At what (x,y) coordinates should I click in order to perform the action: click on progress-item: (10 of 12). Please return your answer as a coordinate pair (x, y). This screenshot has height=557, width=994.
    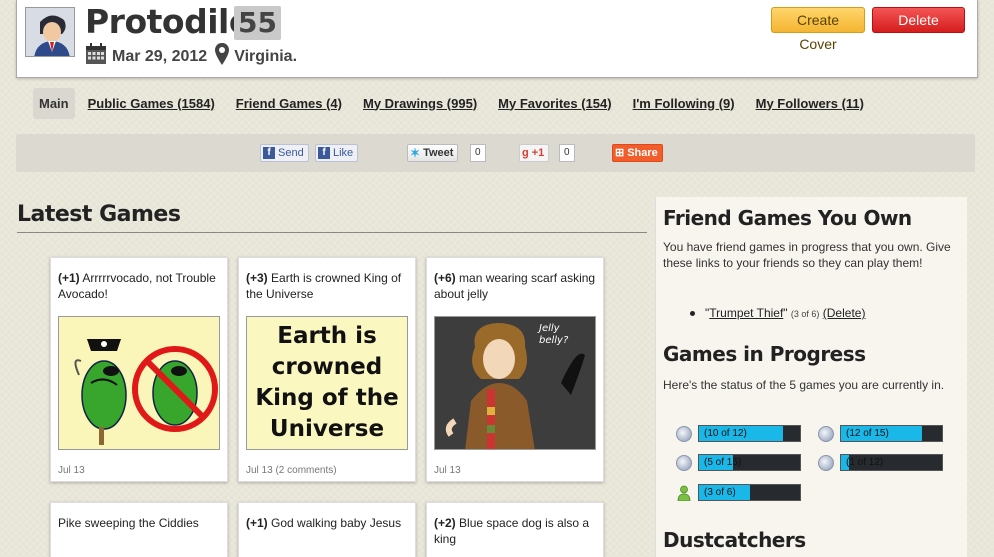
    Looking at the image, I should click on (738, 433).